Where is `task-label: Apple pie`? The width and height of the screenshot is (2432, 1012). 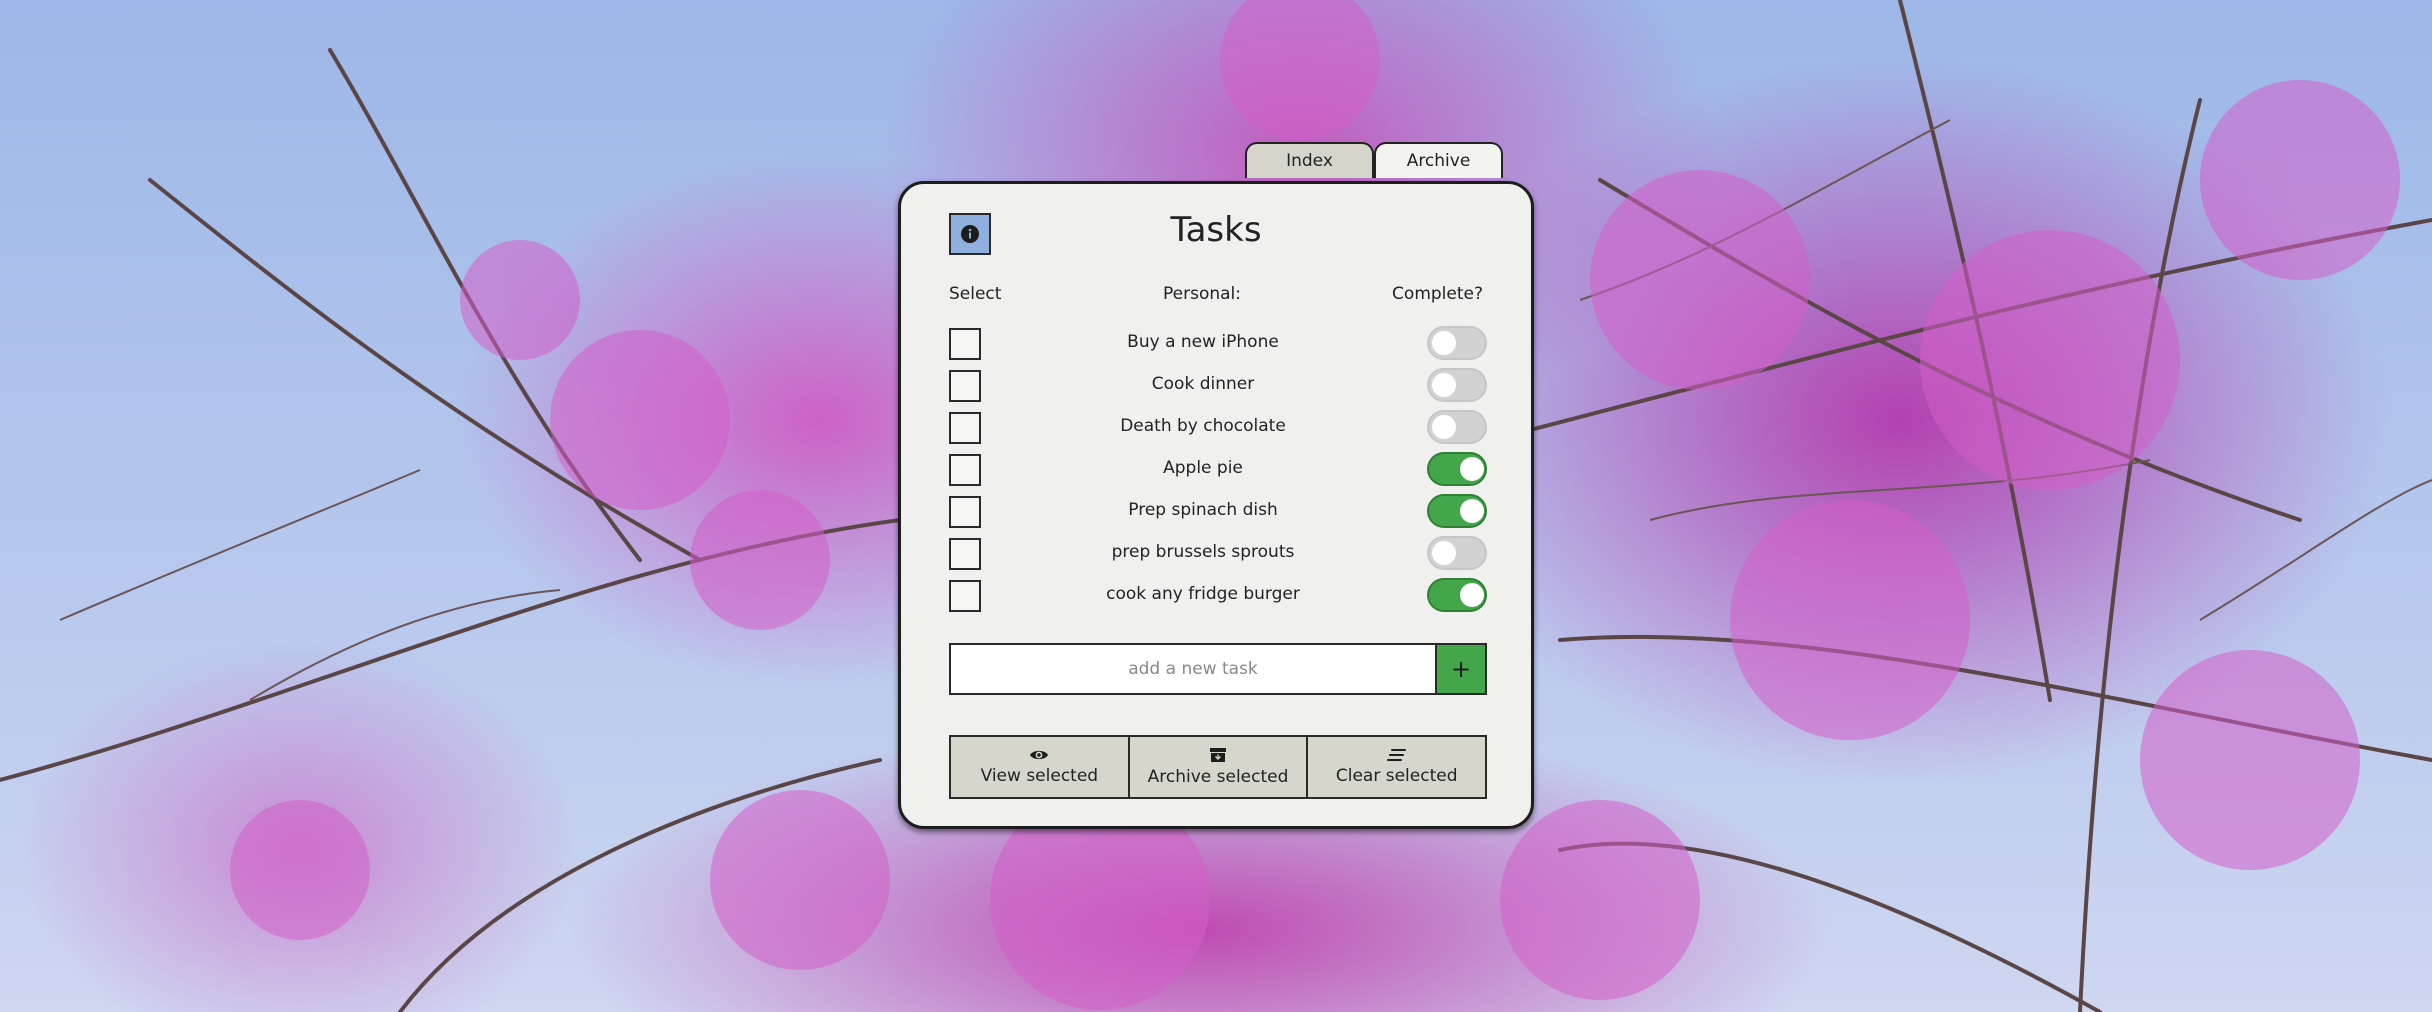
task-label: Apple pie is located at coordinates (1203, 468).